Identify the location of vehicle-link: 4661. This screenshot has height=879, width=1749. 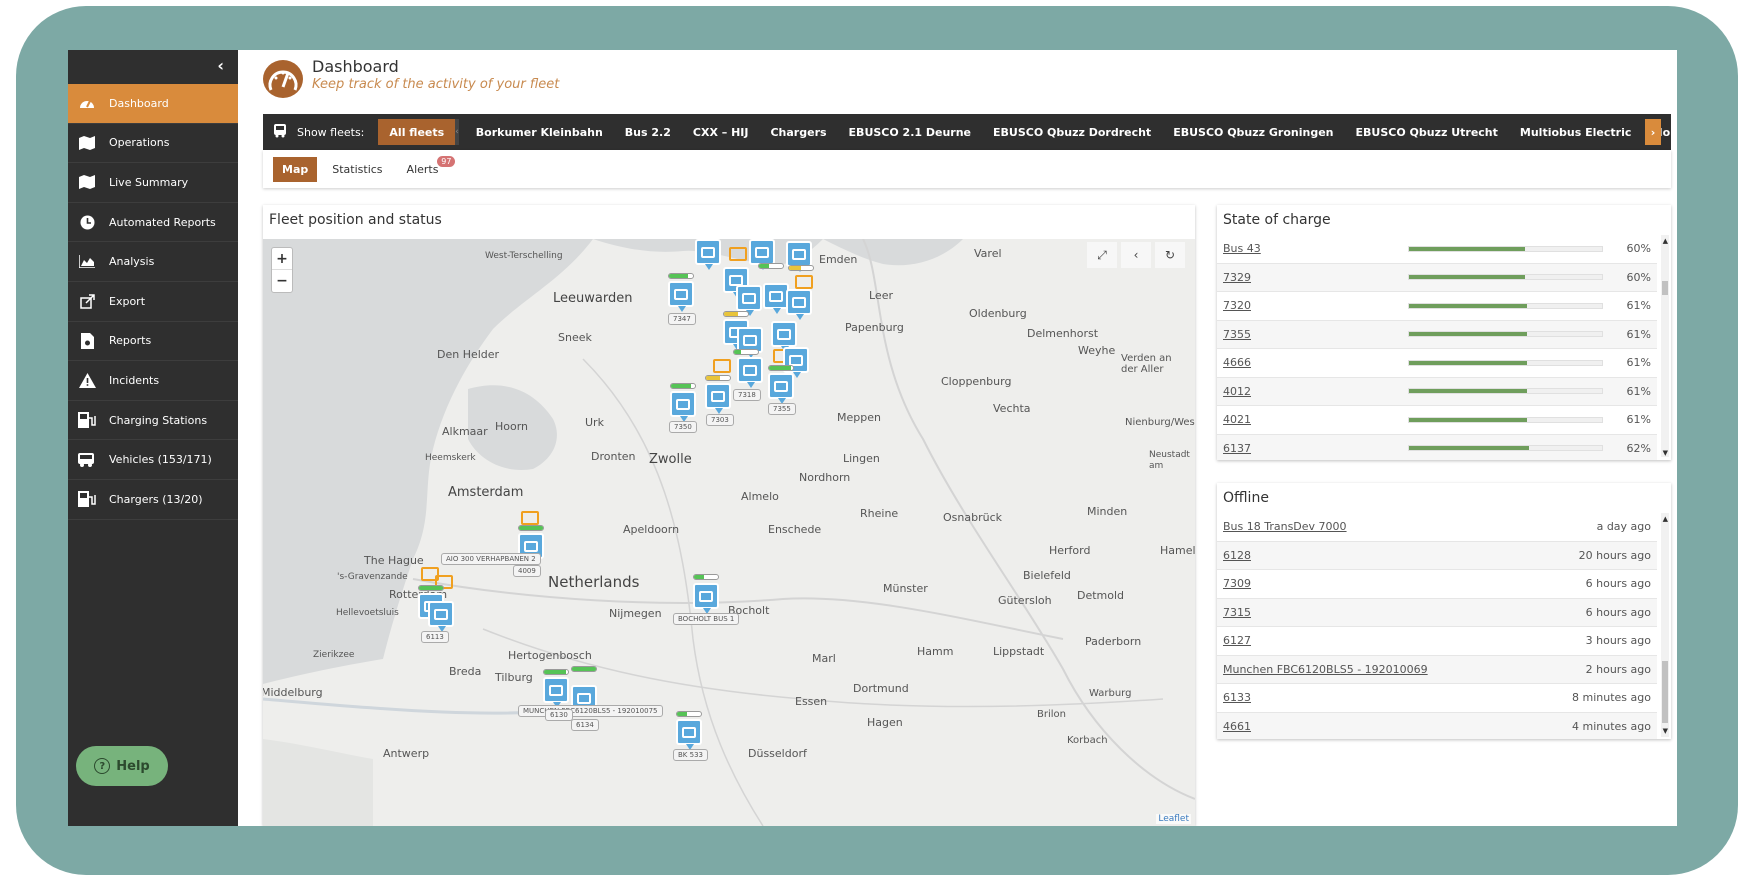
(1237, 726).